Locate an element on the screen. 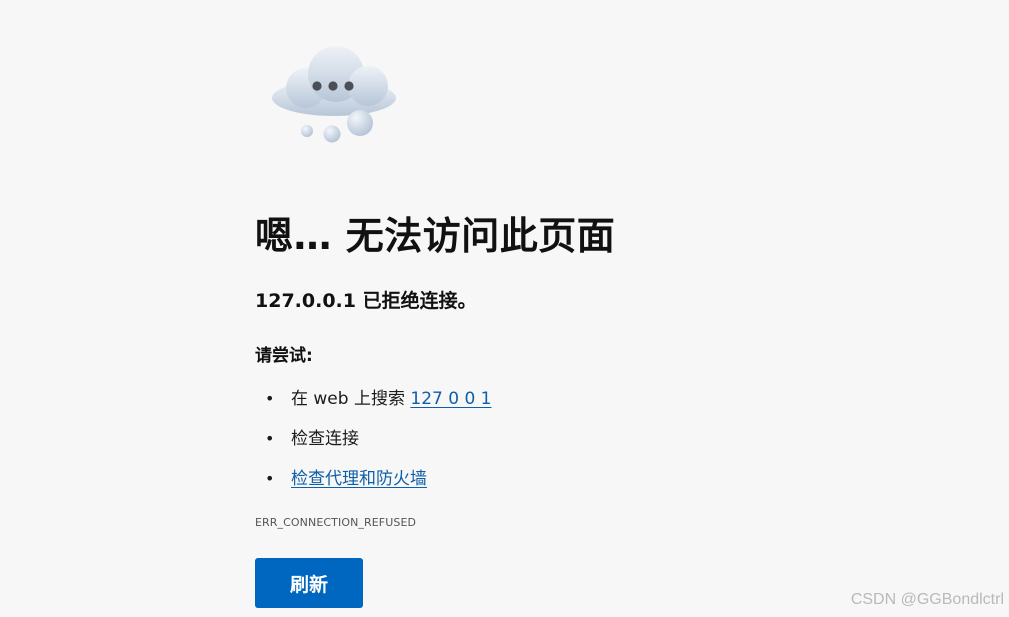 Image resolution: width=1009 pixels, height=617 pixels. proxy-firewall-link: 检查代理和防火墙 is located at coordinates (359, 479).